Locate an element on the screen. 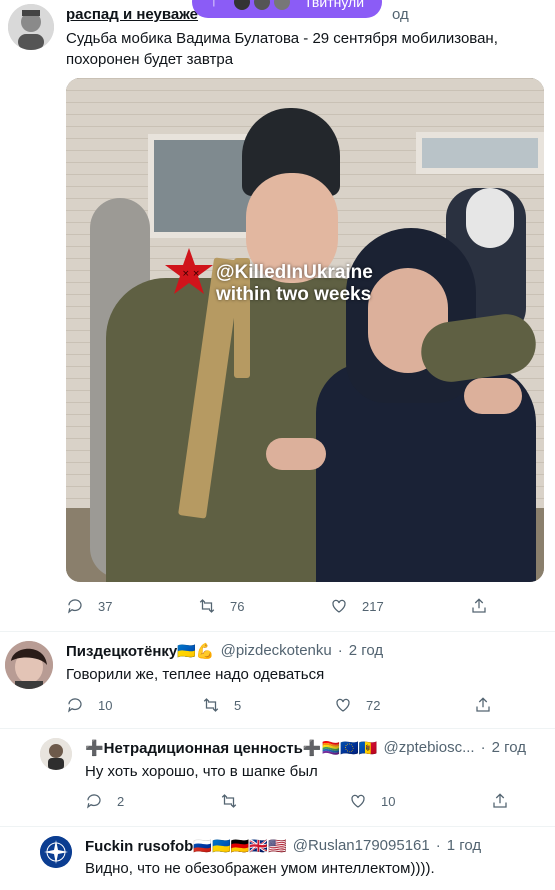  author-handle: @pizdeckotenku is located at coordinates (276, 651).